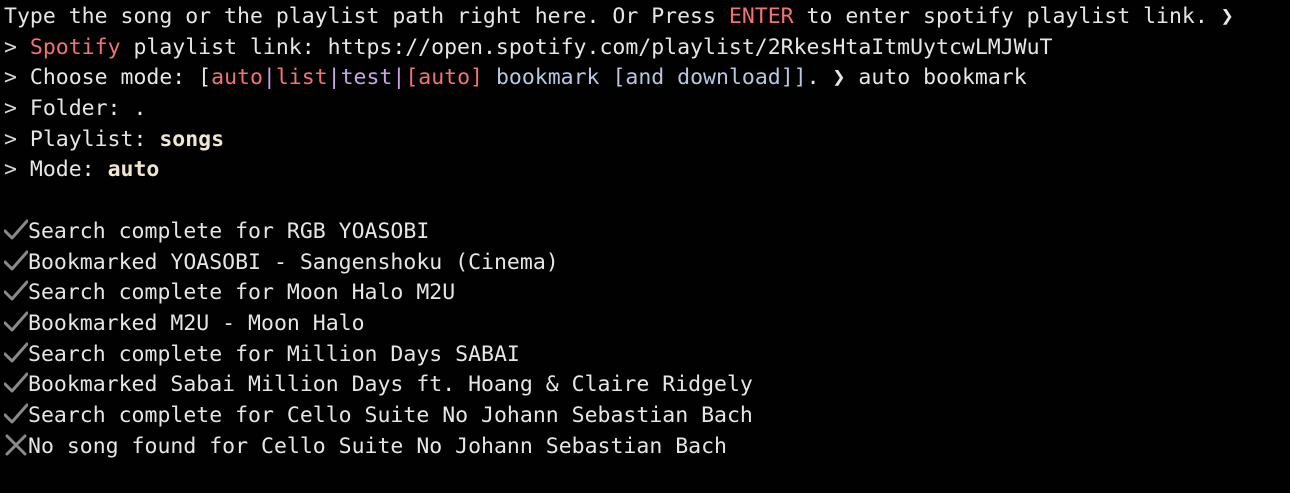 The image size is (1290, 493). I want to click on mode-option-auto-bracket: [auto], so click(444, 78).